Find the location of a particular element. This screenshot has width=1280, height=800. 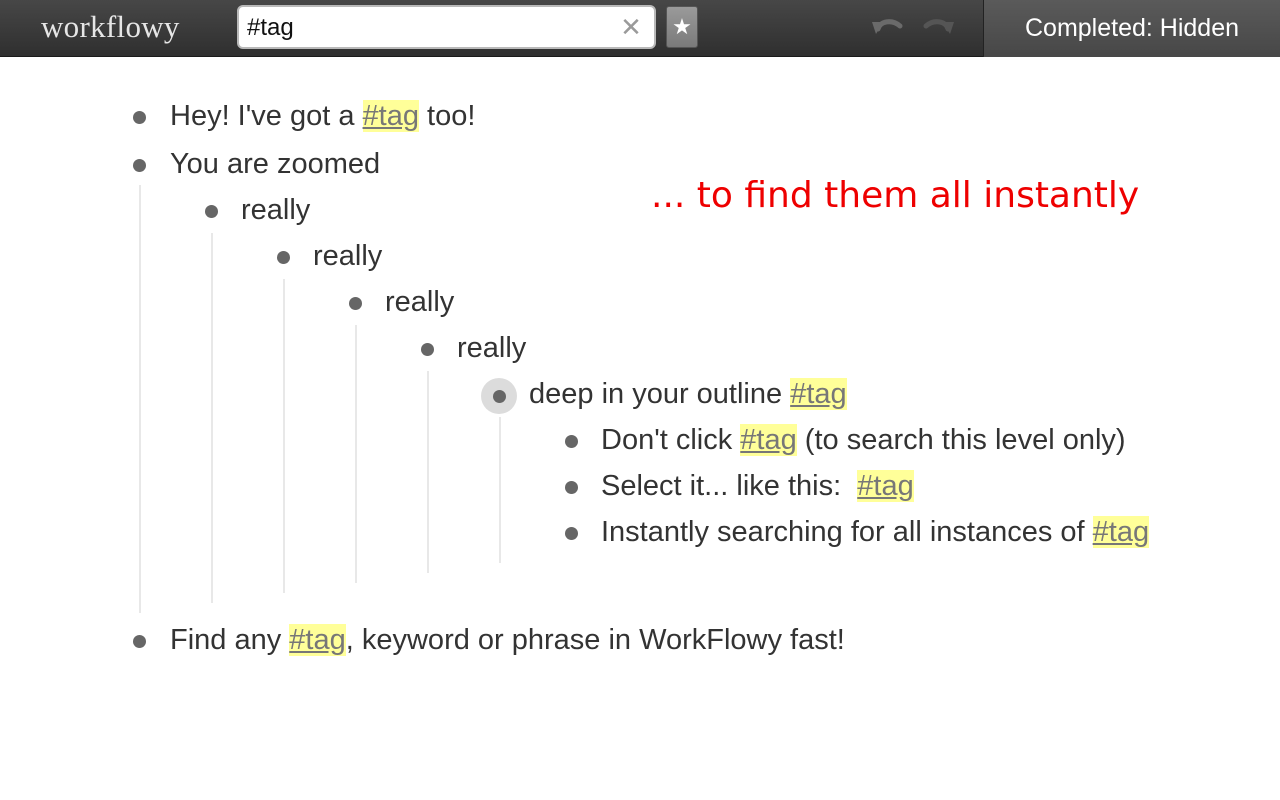

item-text: Select it... like this: #tag is located at coordinates (757, 486).